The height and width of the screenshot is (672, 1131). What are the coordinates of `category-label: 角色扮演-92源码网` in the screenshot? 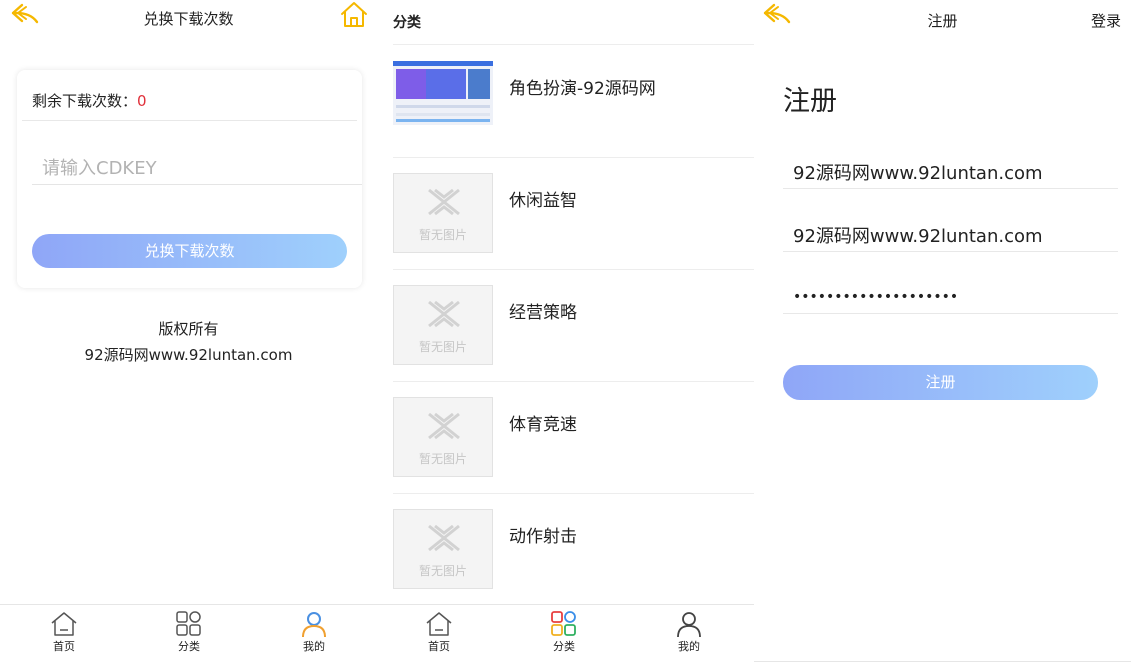 It's located at (582, 89).